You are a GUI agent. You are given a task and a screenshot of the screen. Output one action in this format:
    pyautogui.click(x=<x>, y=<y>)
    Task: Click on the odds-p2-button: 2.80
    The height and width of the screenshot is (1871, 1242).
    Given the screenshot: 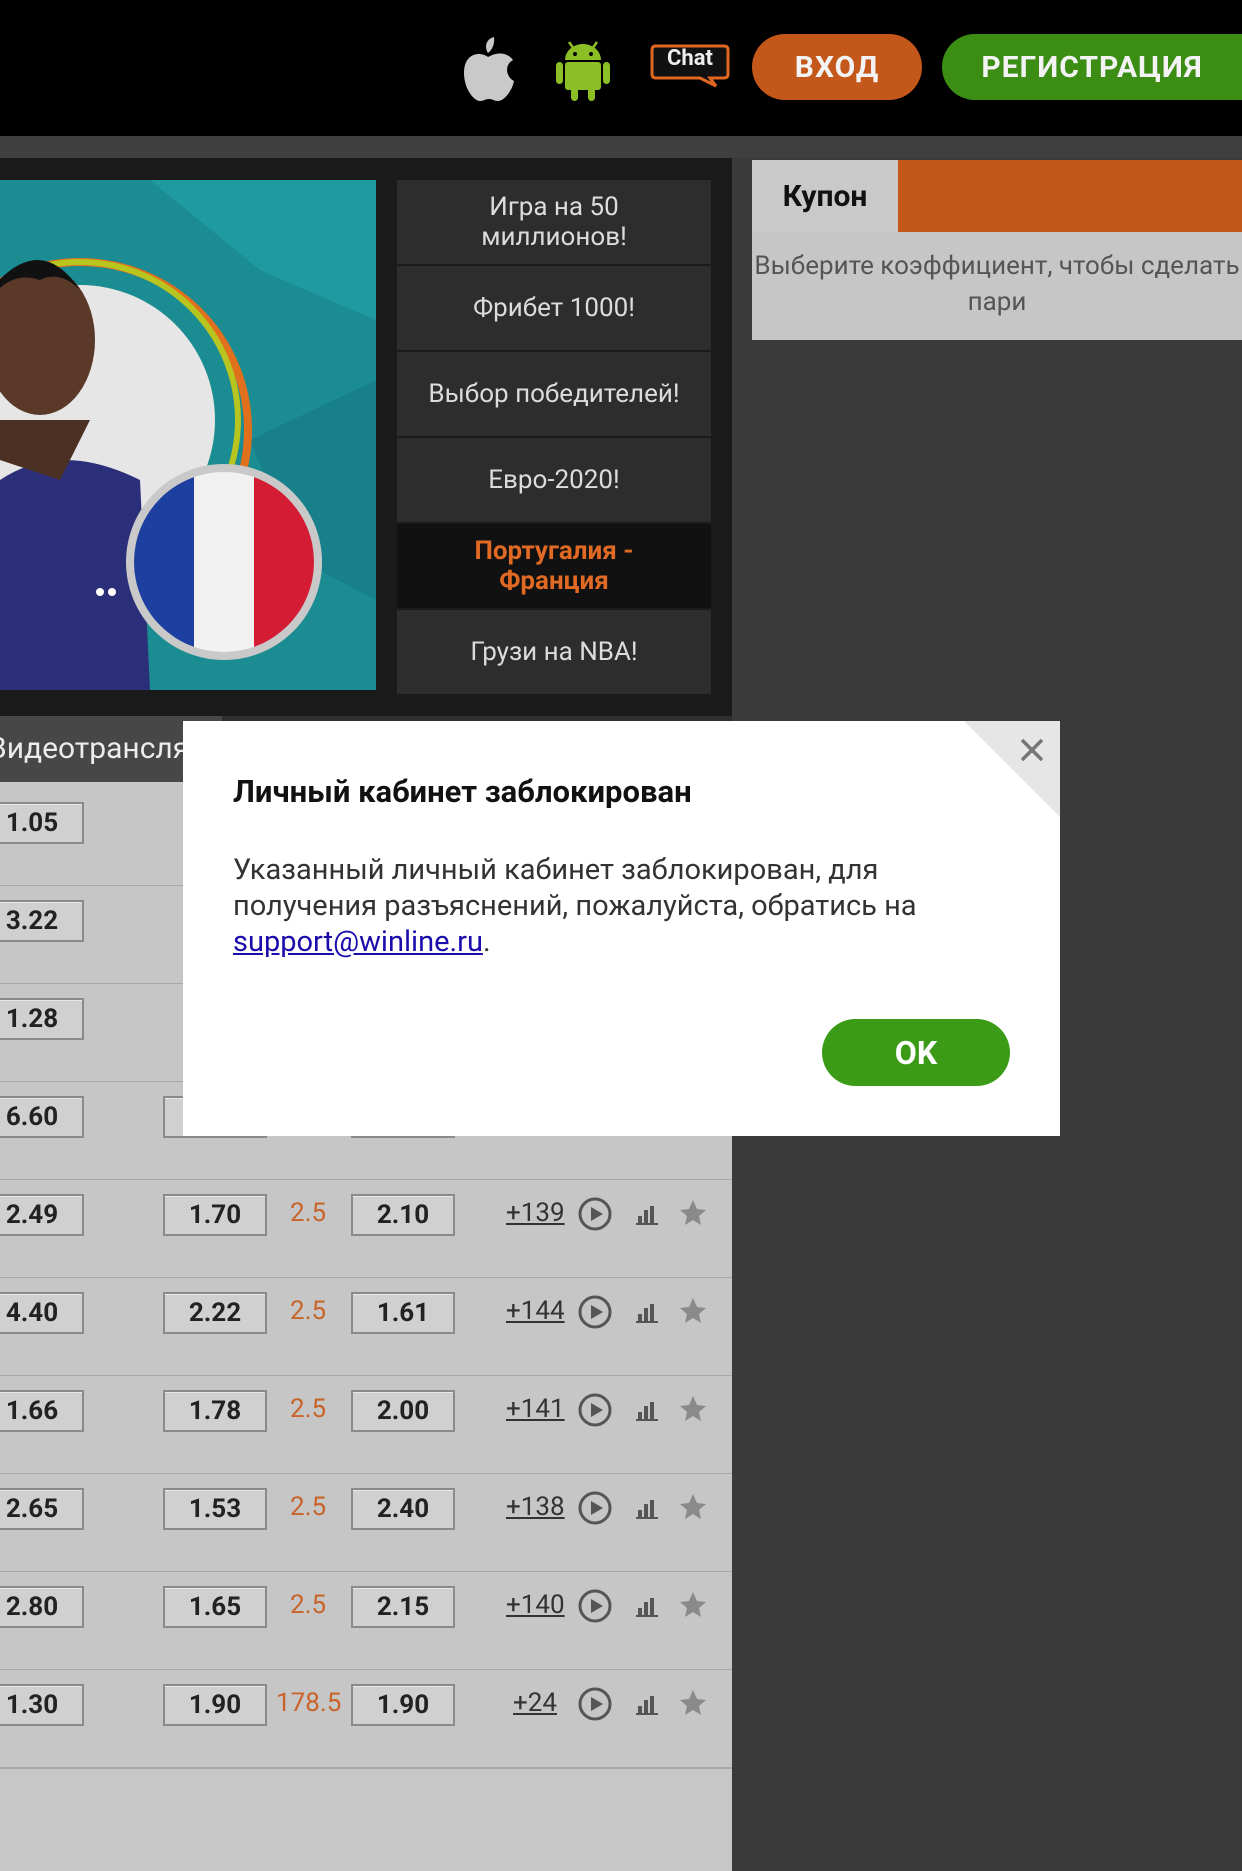 What is the action you would take?
    pyautogui.click(x=42, y=1607)
    